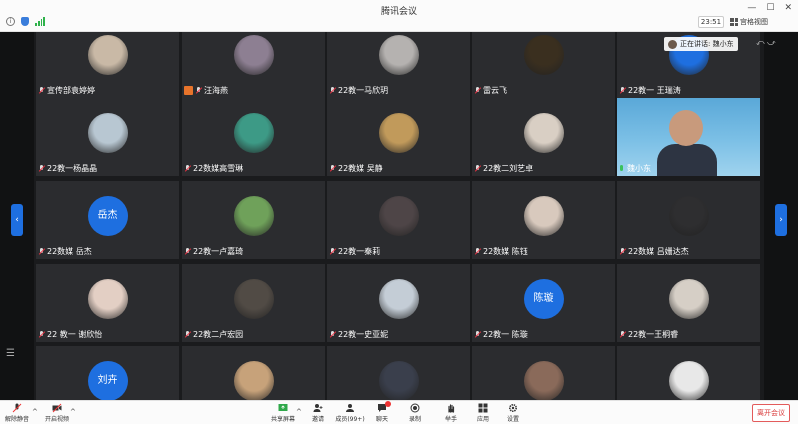 This screenshot has height=424, width=798. Describe the element at coordinates (781, 220) in the screenshot. I see `next-page-button: ›` at that location.